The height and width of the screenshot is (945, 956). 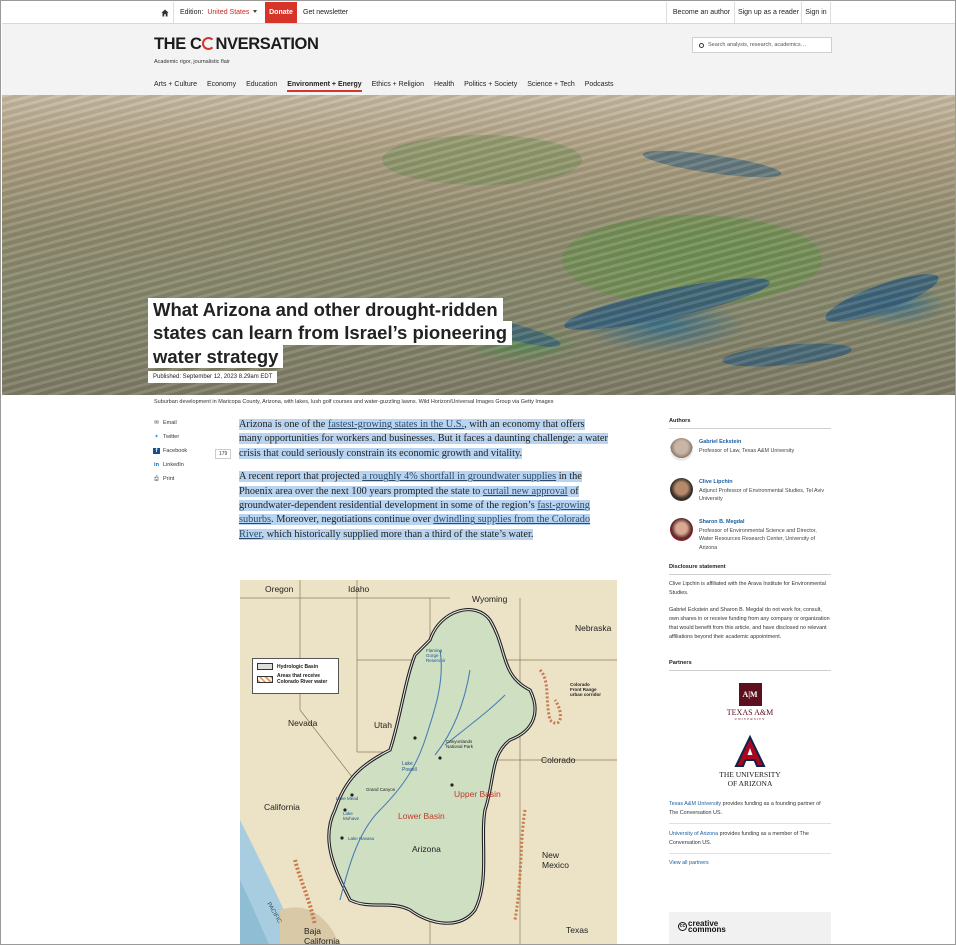 What do you see at coordinates (213, 377) in the screenshot?
I see `published-date: Published: September 12, 2023 8.29am EDT` at bounding box center [213, 377].